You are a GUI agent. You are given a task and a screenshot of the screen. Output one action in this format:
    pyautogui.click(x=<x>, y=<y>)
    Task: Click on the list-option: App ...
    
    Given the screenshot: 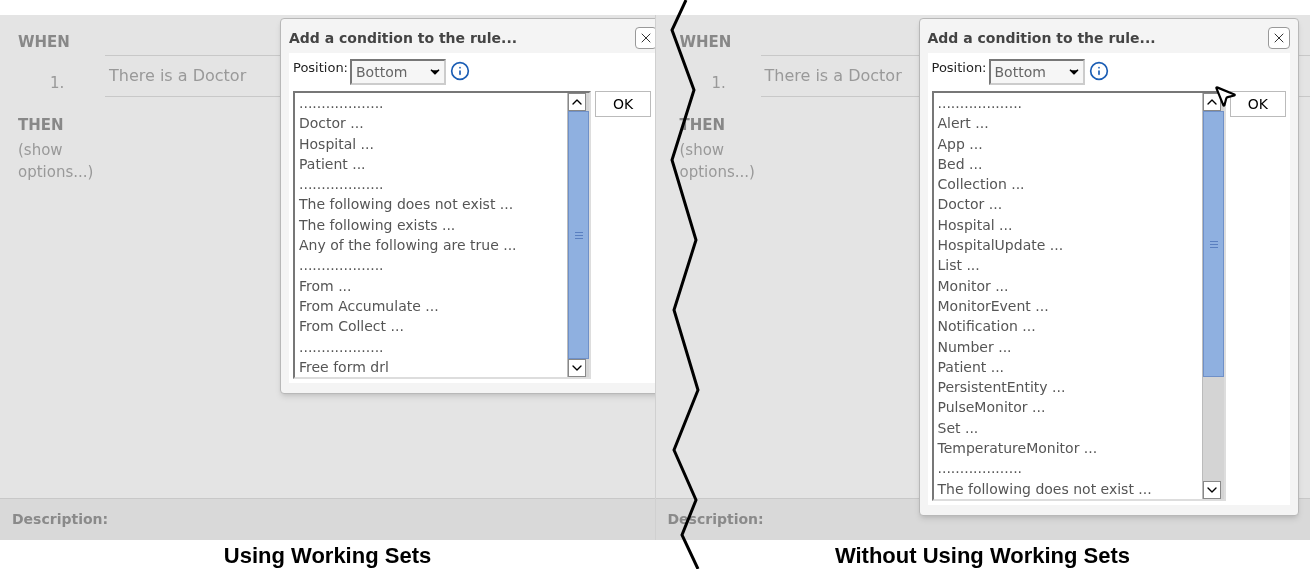 What is the action you would take?
    pyautogui.click(x=1070, y=143)
    